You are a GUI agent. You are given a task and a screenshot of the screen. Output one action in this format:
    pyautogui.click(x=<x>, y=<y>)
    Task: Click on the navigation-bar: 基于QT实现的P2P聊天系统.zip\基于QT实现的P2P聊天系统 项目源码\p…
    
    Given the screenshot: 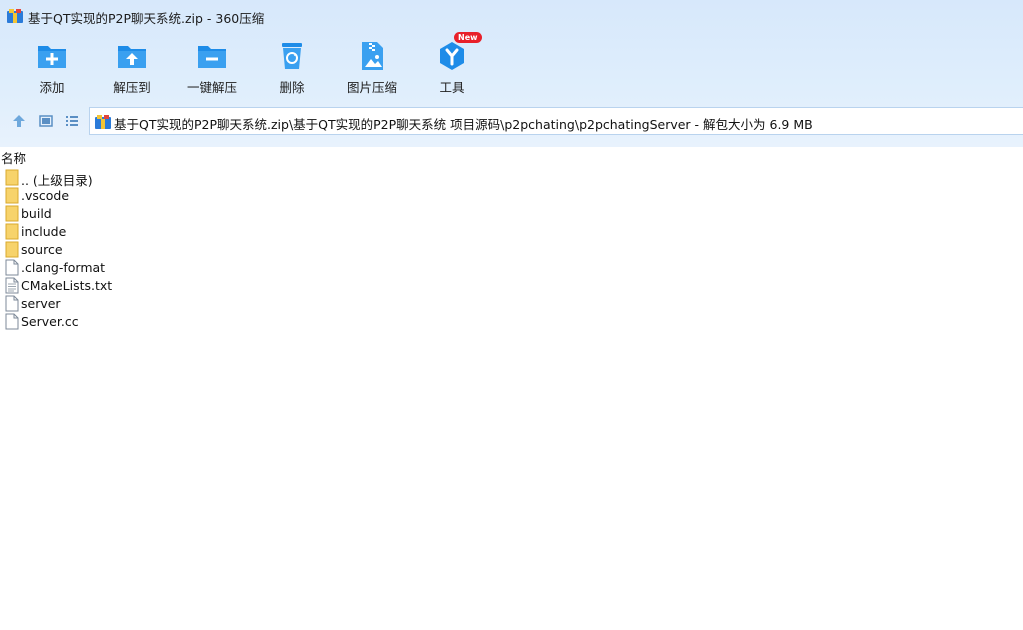 What is the action you would take?
    pyautogui.click(x=511, y=121)
    